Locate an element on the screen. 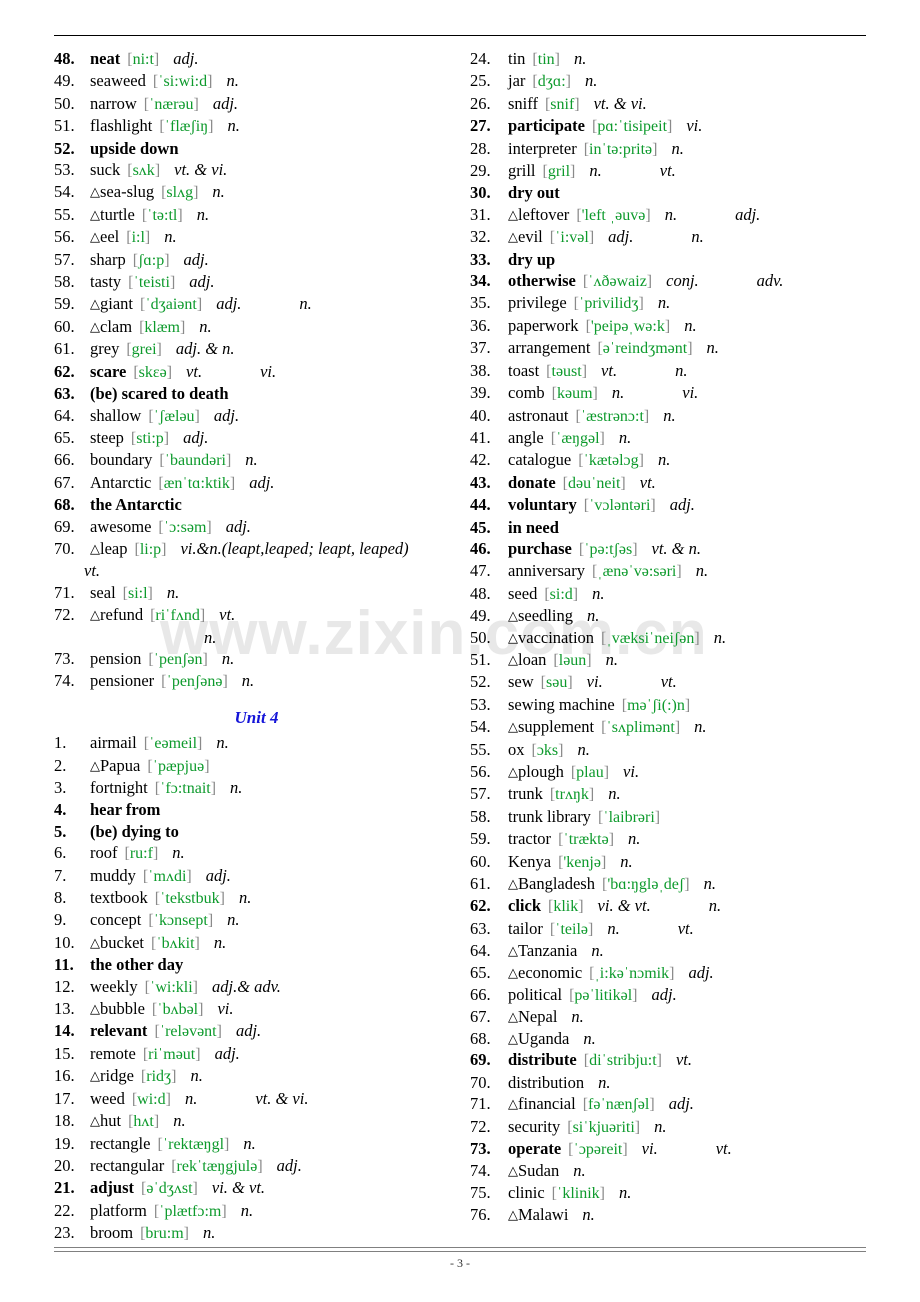  entry-body: △Malawi n. is located at coordinates (699, 1214).